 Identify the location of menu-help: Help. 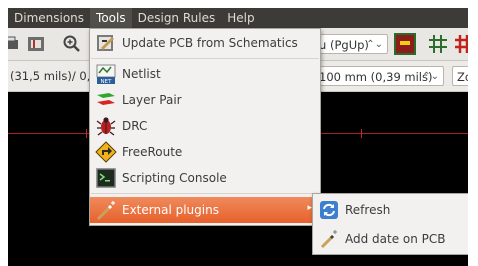
(240, 18).